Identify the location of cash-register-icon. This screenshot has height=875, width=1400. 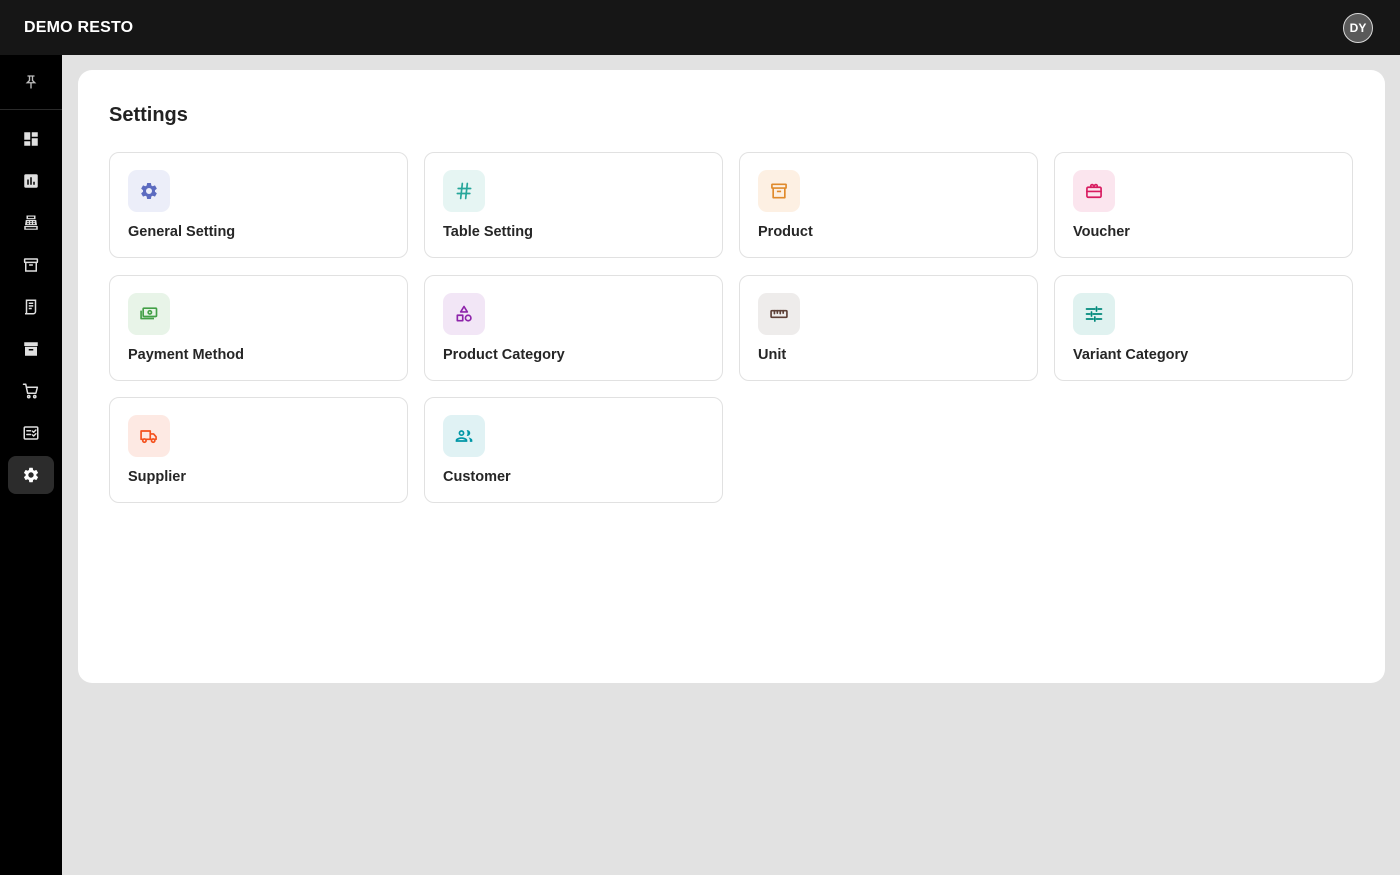
(31, 222).